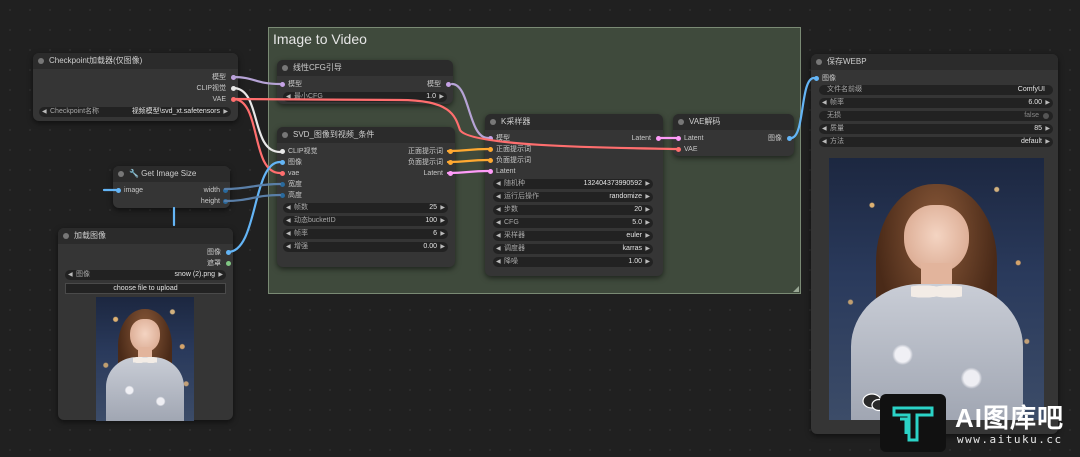 The image size is (1080, 457). What do you see at coordinates (796, 289) in the screenshot?
I see `group-resize-handle` at bounding box center [796, 289].